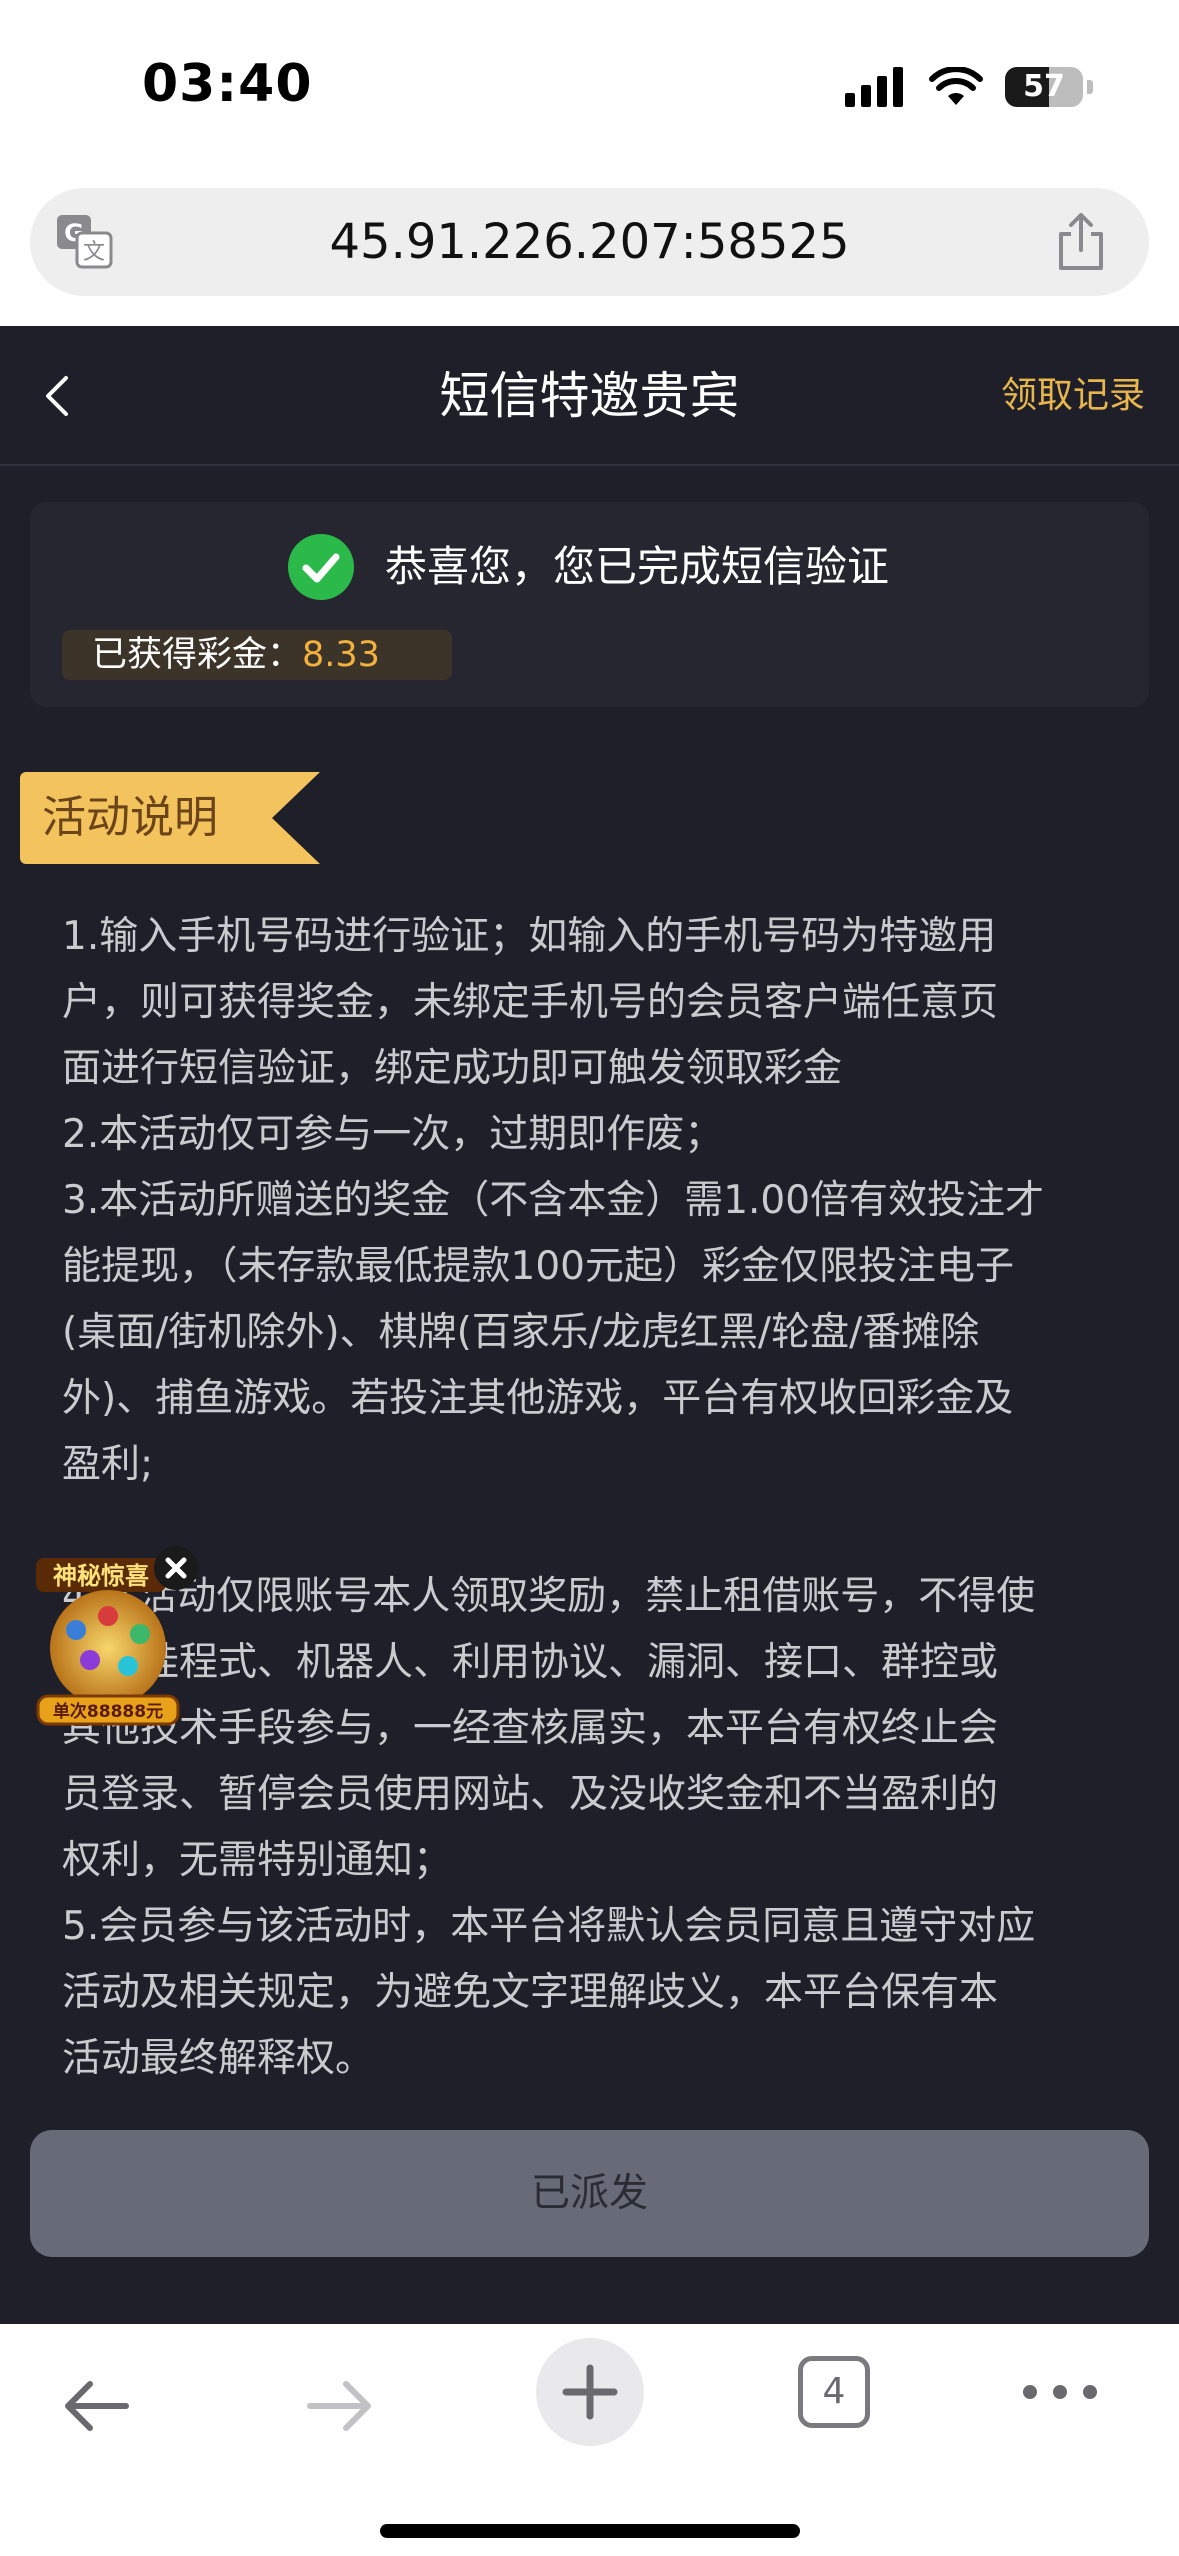 The width and height of the screenshot is (1179, 2556). What do you see at coordinates (590, 2531) in the screenshot?
I see `home-indicator` at bounding box center [590, 2531].